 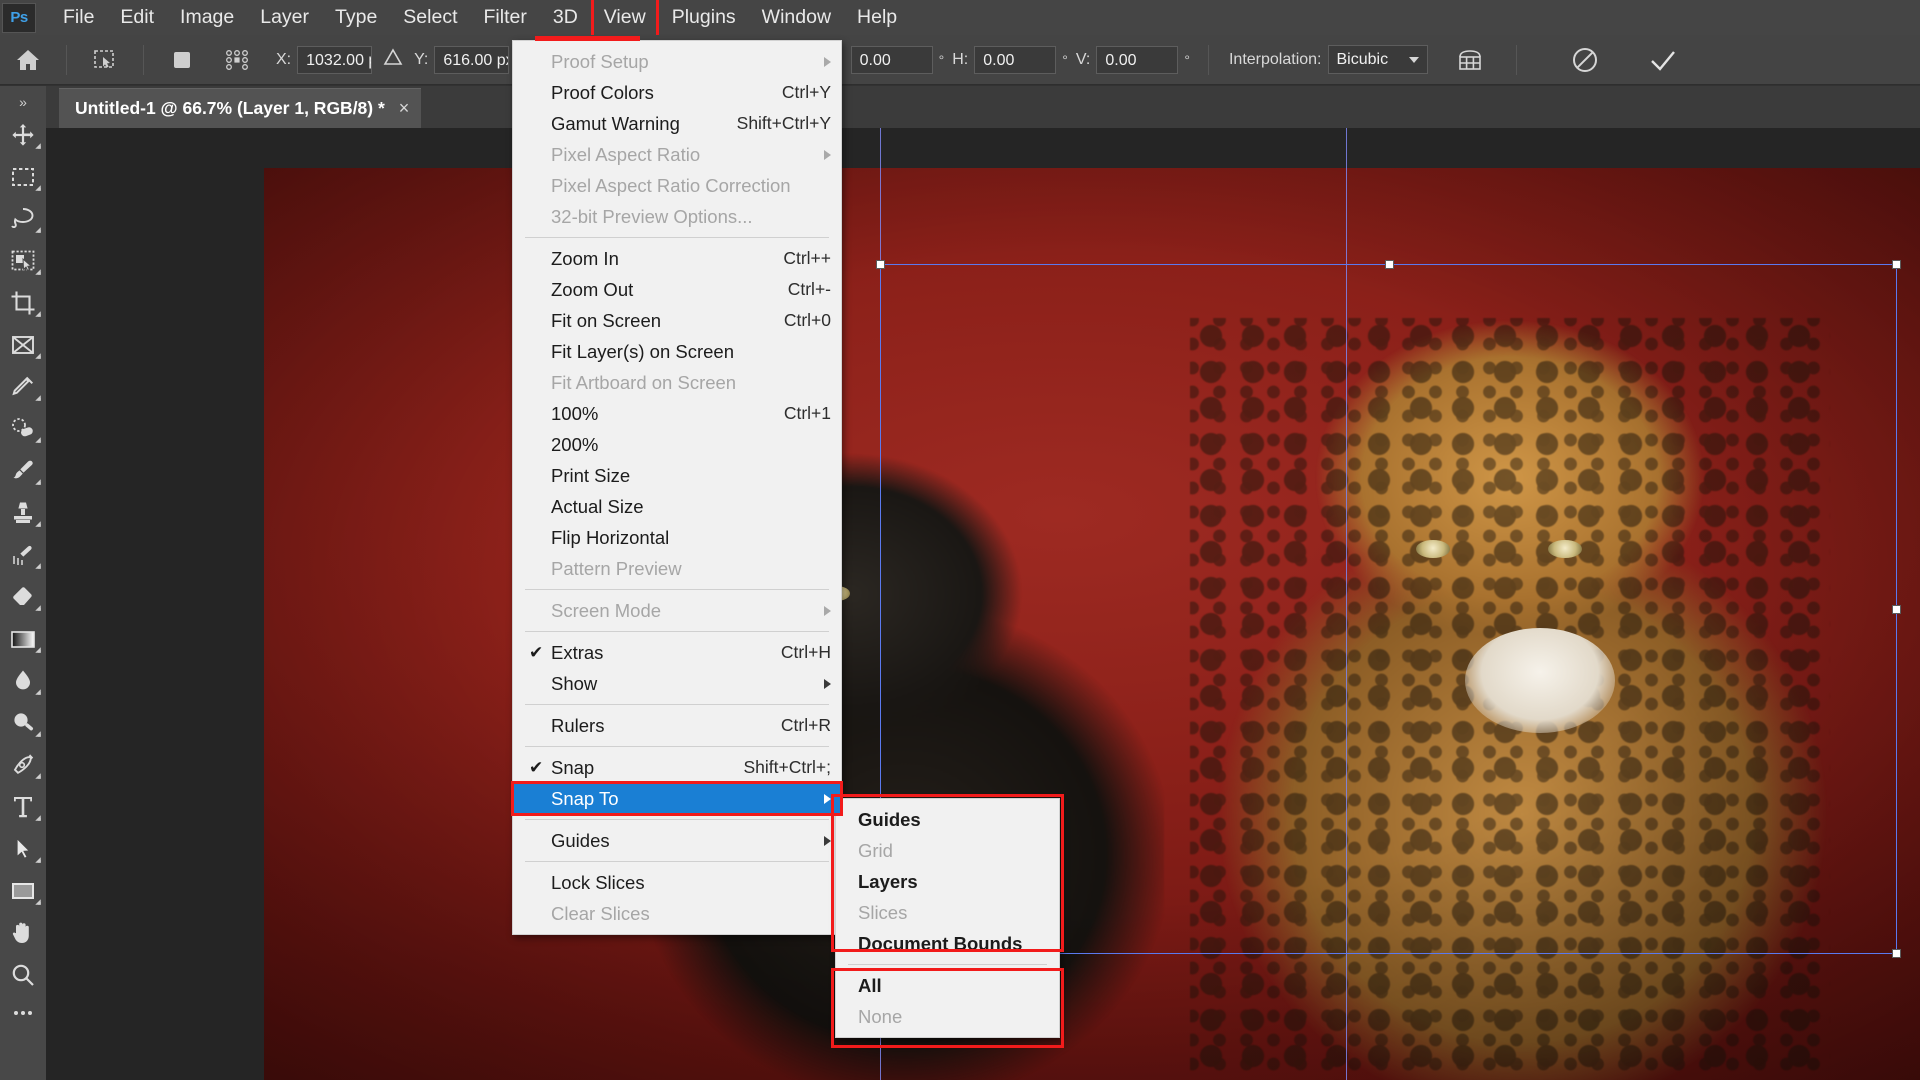 What do you see at coordinates (704, 17) in the screenshot?
I see `menu-plugins: Plugins` at bounding box center [704, 17].